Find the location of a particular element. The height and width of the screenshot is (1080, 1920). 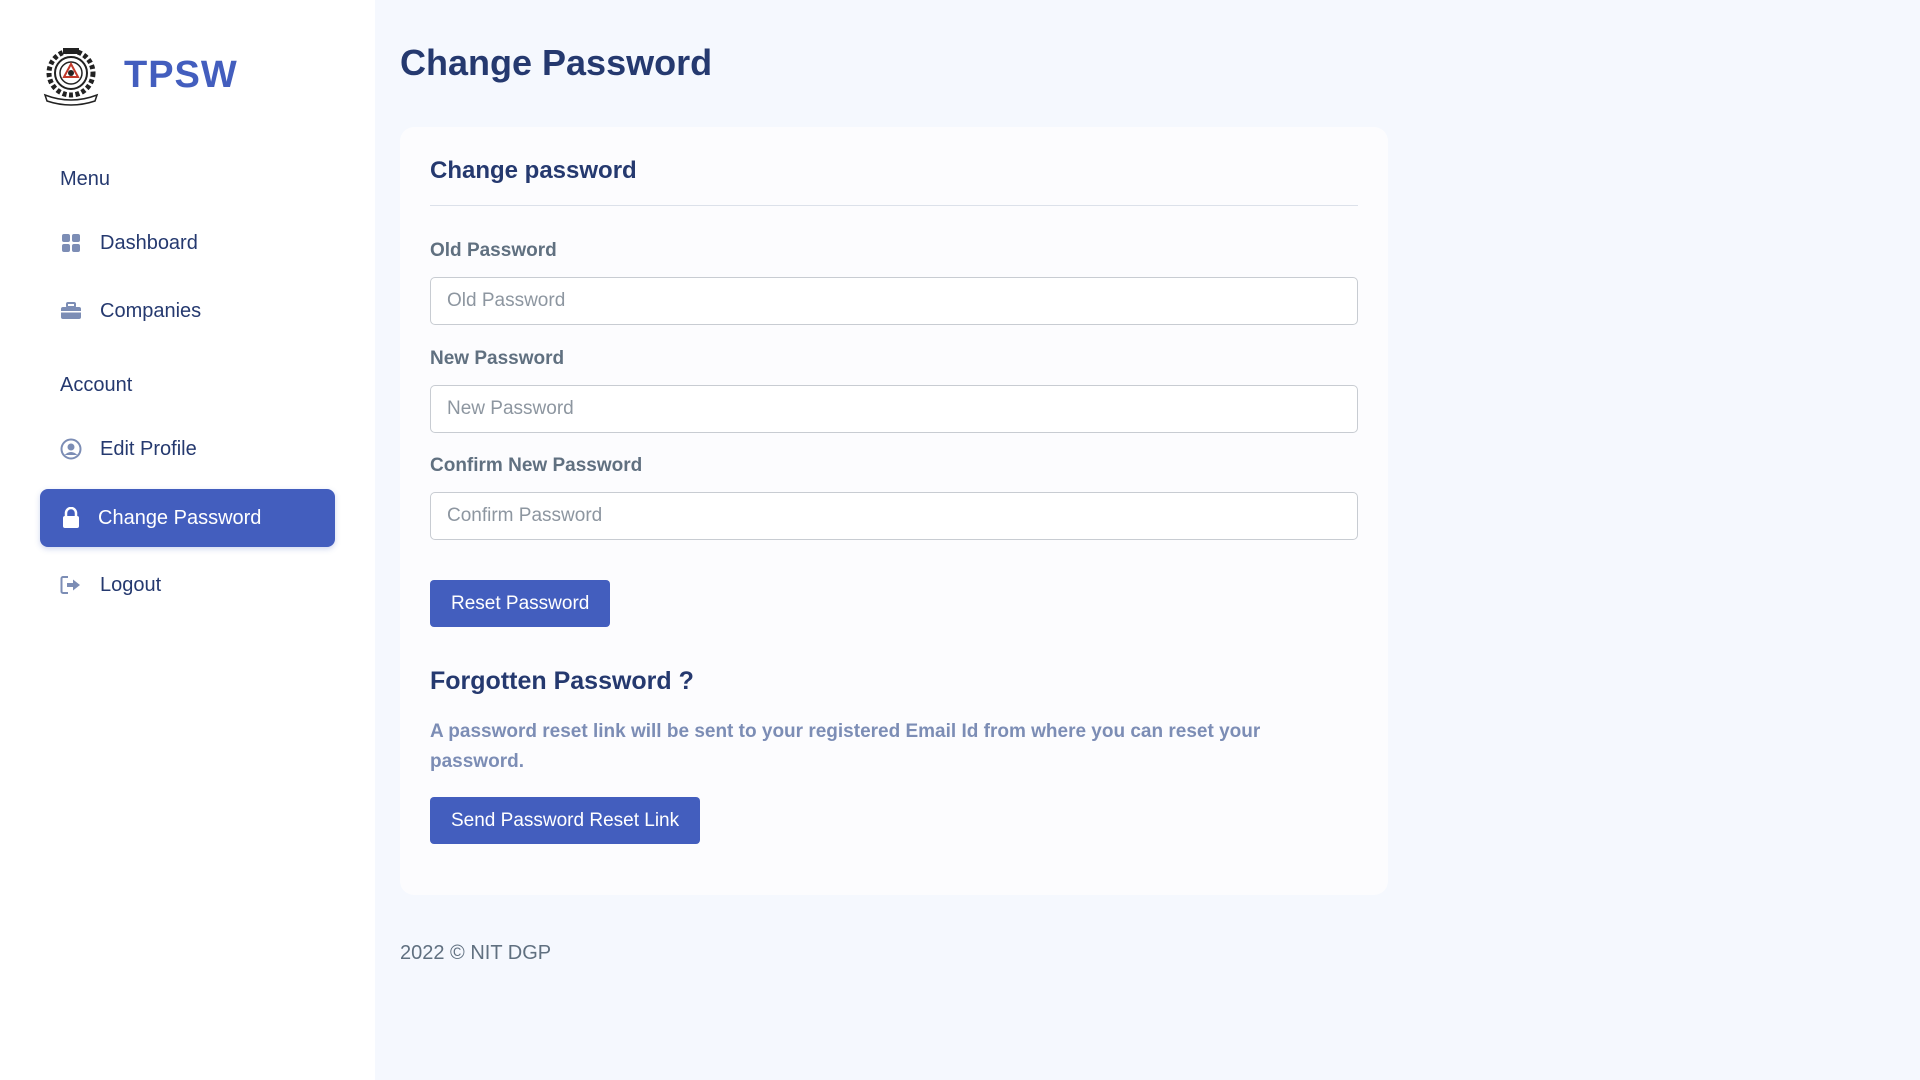

sidebar-item-change-password: Change Password is located at coordinates (187, 518).